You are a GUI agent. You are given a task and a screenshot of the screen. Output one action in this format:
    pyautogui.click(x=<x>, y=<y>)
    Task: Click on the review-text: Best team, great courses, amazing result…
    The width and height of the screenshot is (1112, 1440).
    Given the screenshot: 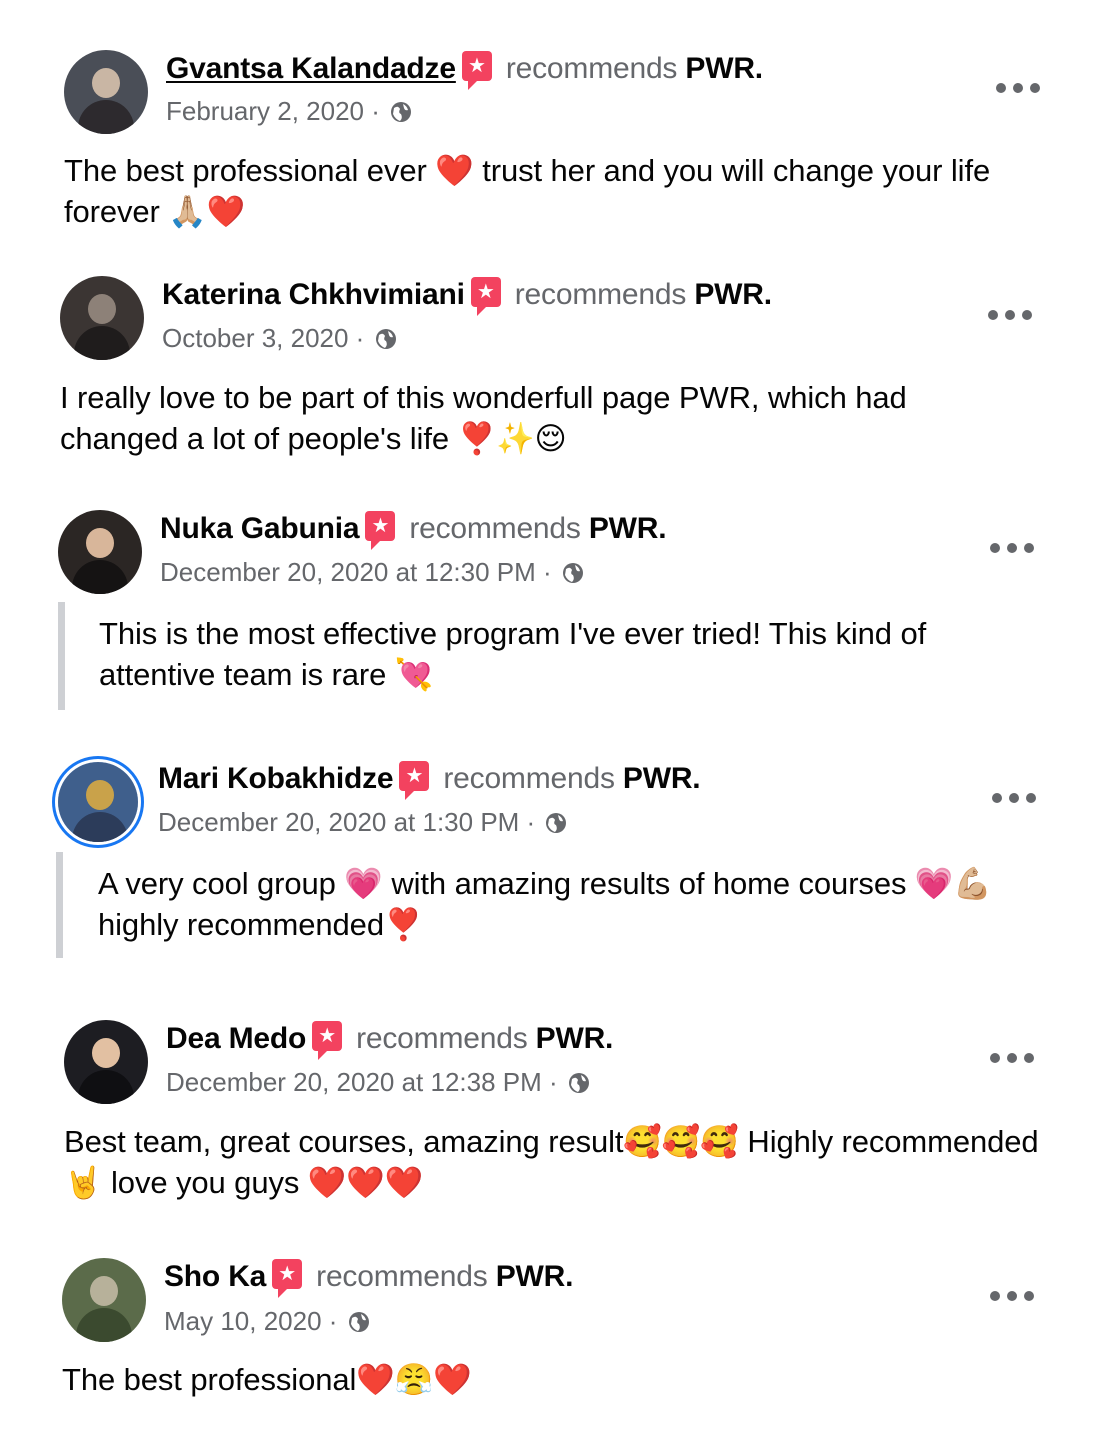 What is the action you would take?
    pyautogui.click(x=551, y=1162)
    